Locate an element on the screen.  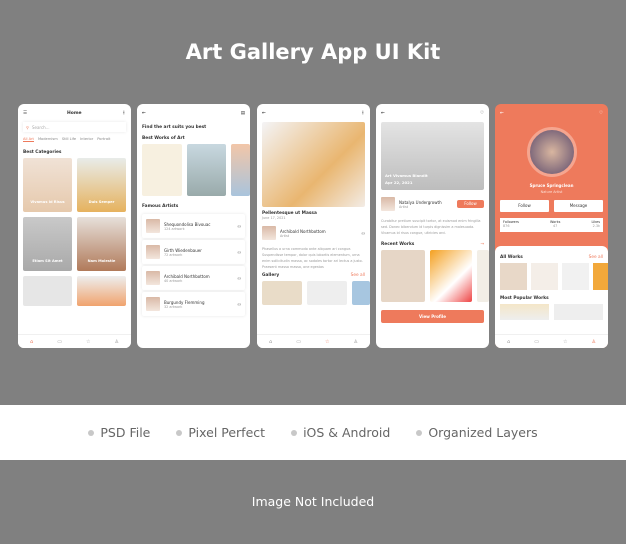
artist-row: Girth Wiedenbauer 72 artwork ⚇ is located at coordinates (193, 252).